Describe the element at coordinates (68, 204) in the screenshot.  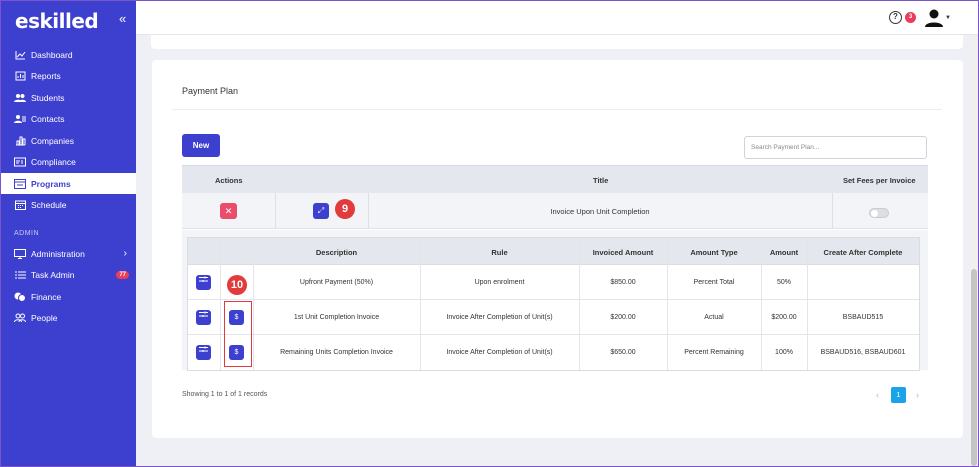
I see `sidebar-item-schedule: Schedule` at that location.